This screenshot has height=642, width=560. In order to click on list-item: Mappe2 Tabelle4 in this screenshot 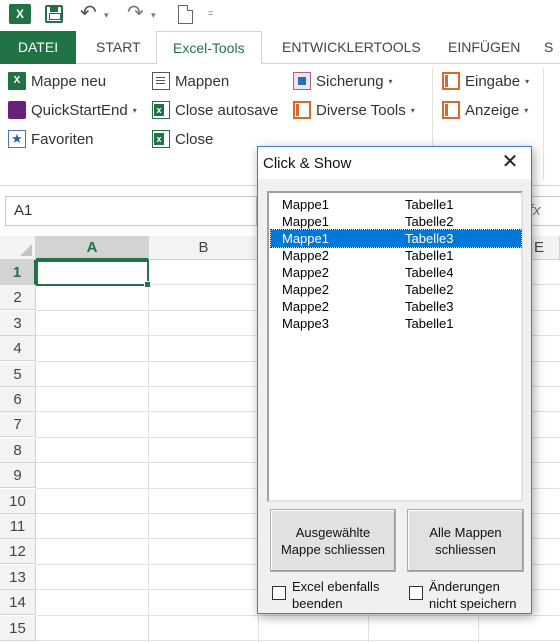, I will do `click(396, 272)`.